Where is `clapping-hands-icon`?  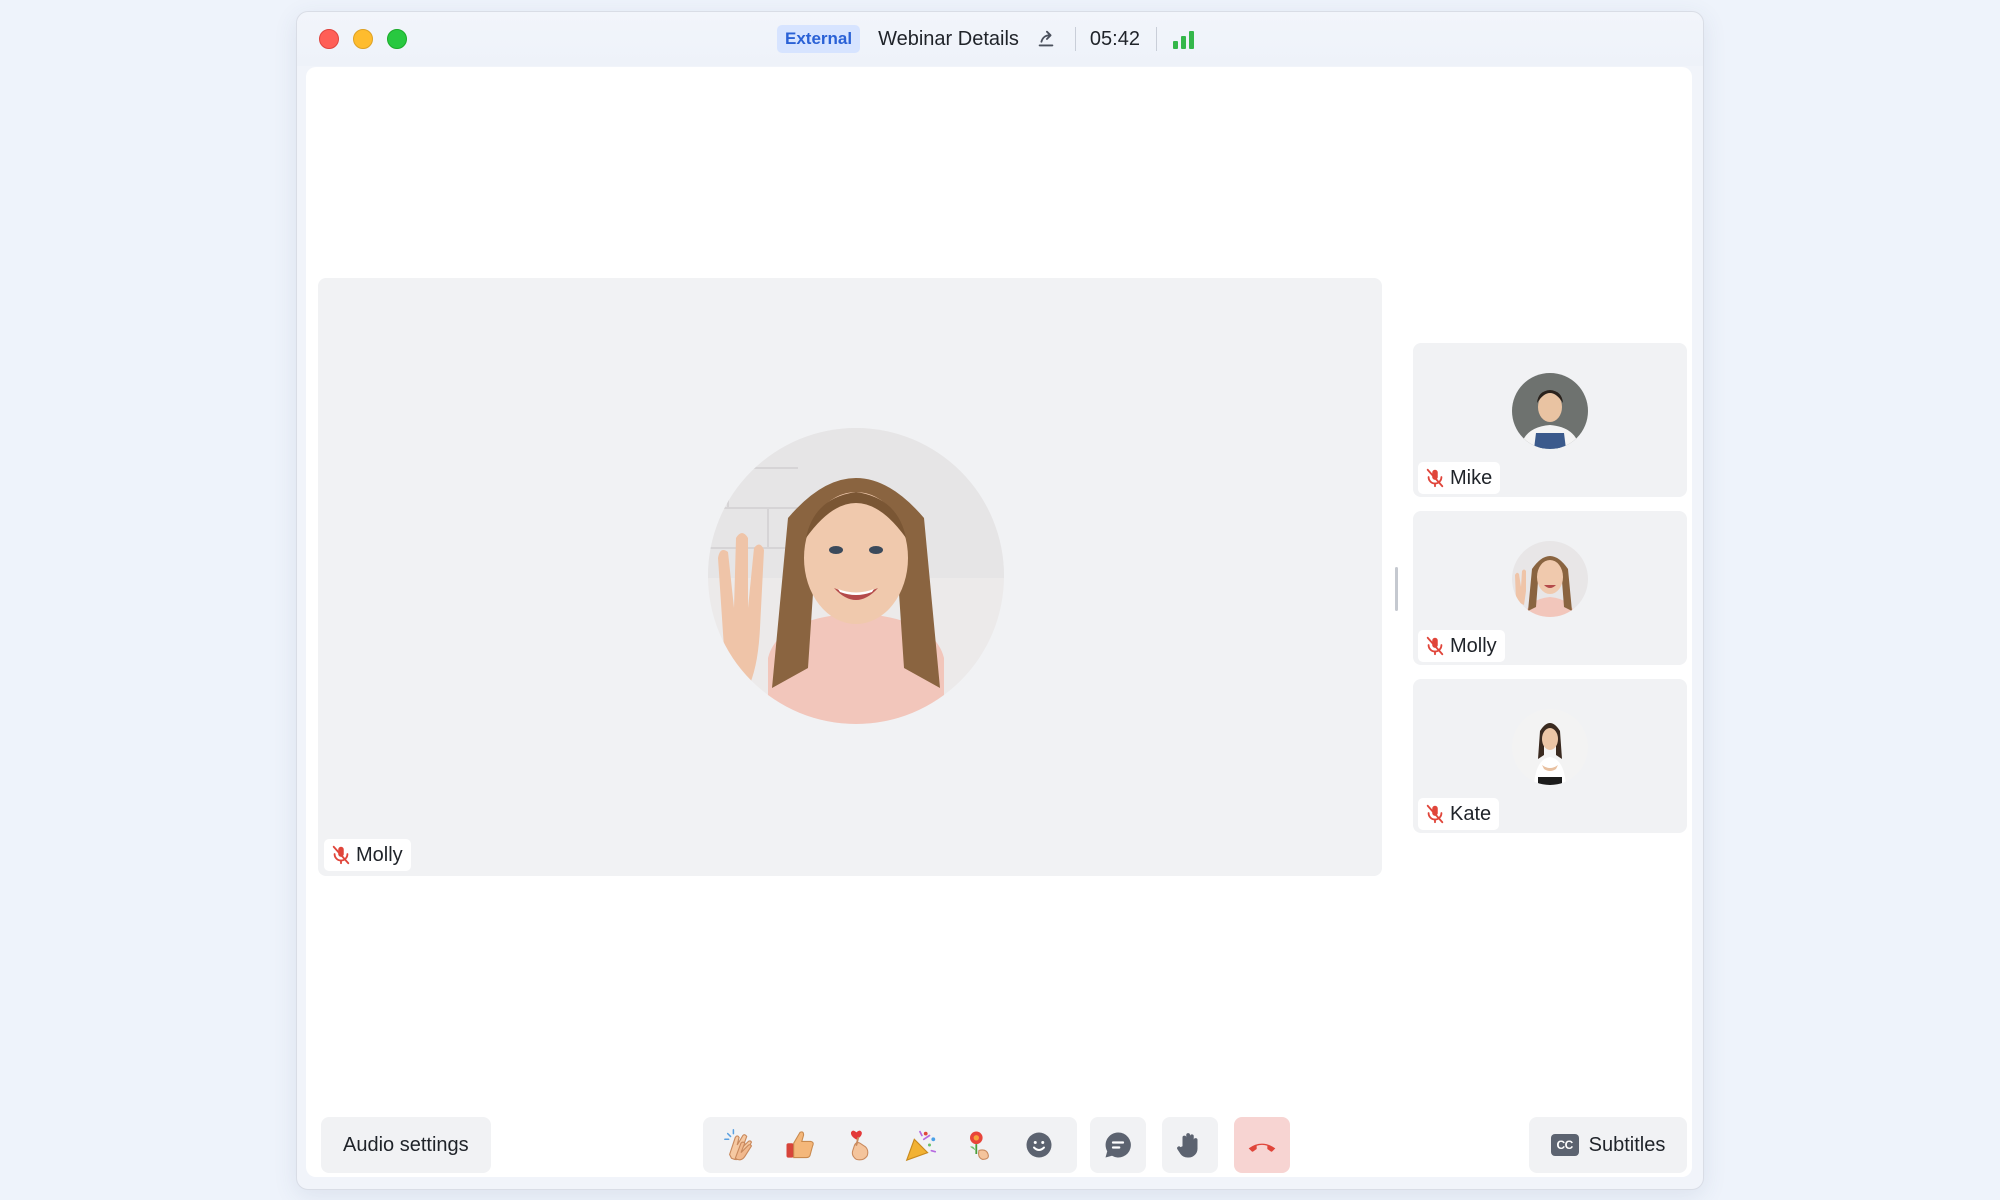 clapping-hands-icon is located at coordinates (741, 1145).